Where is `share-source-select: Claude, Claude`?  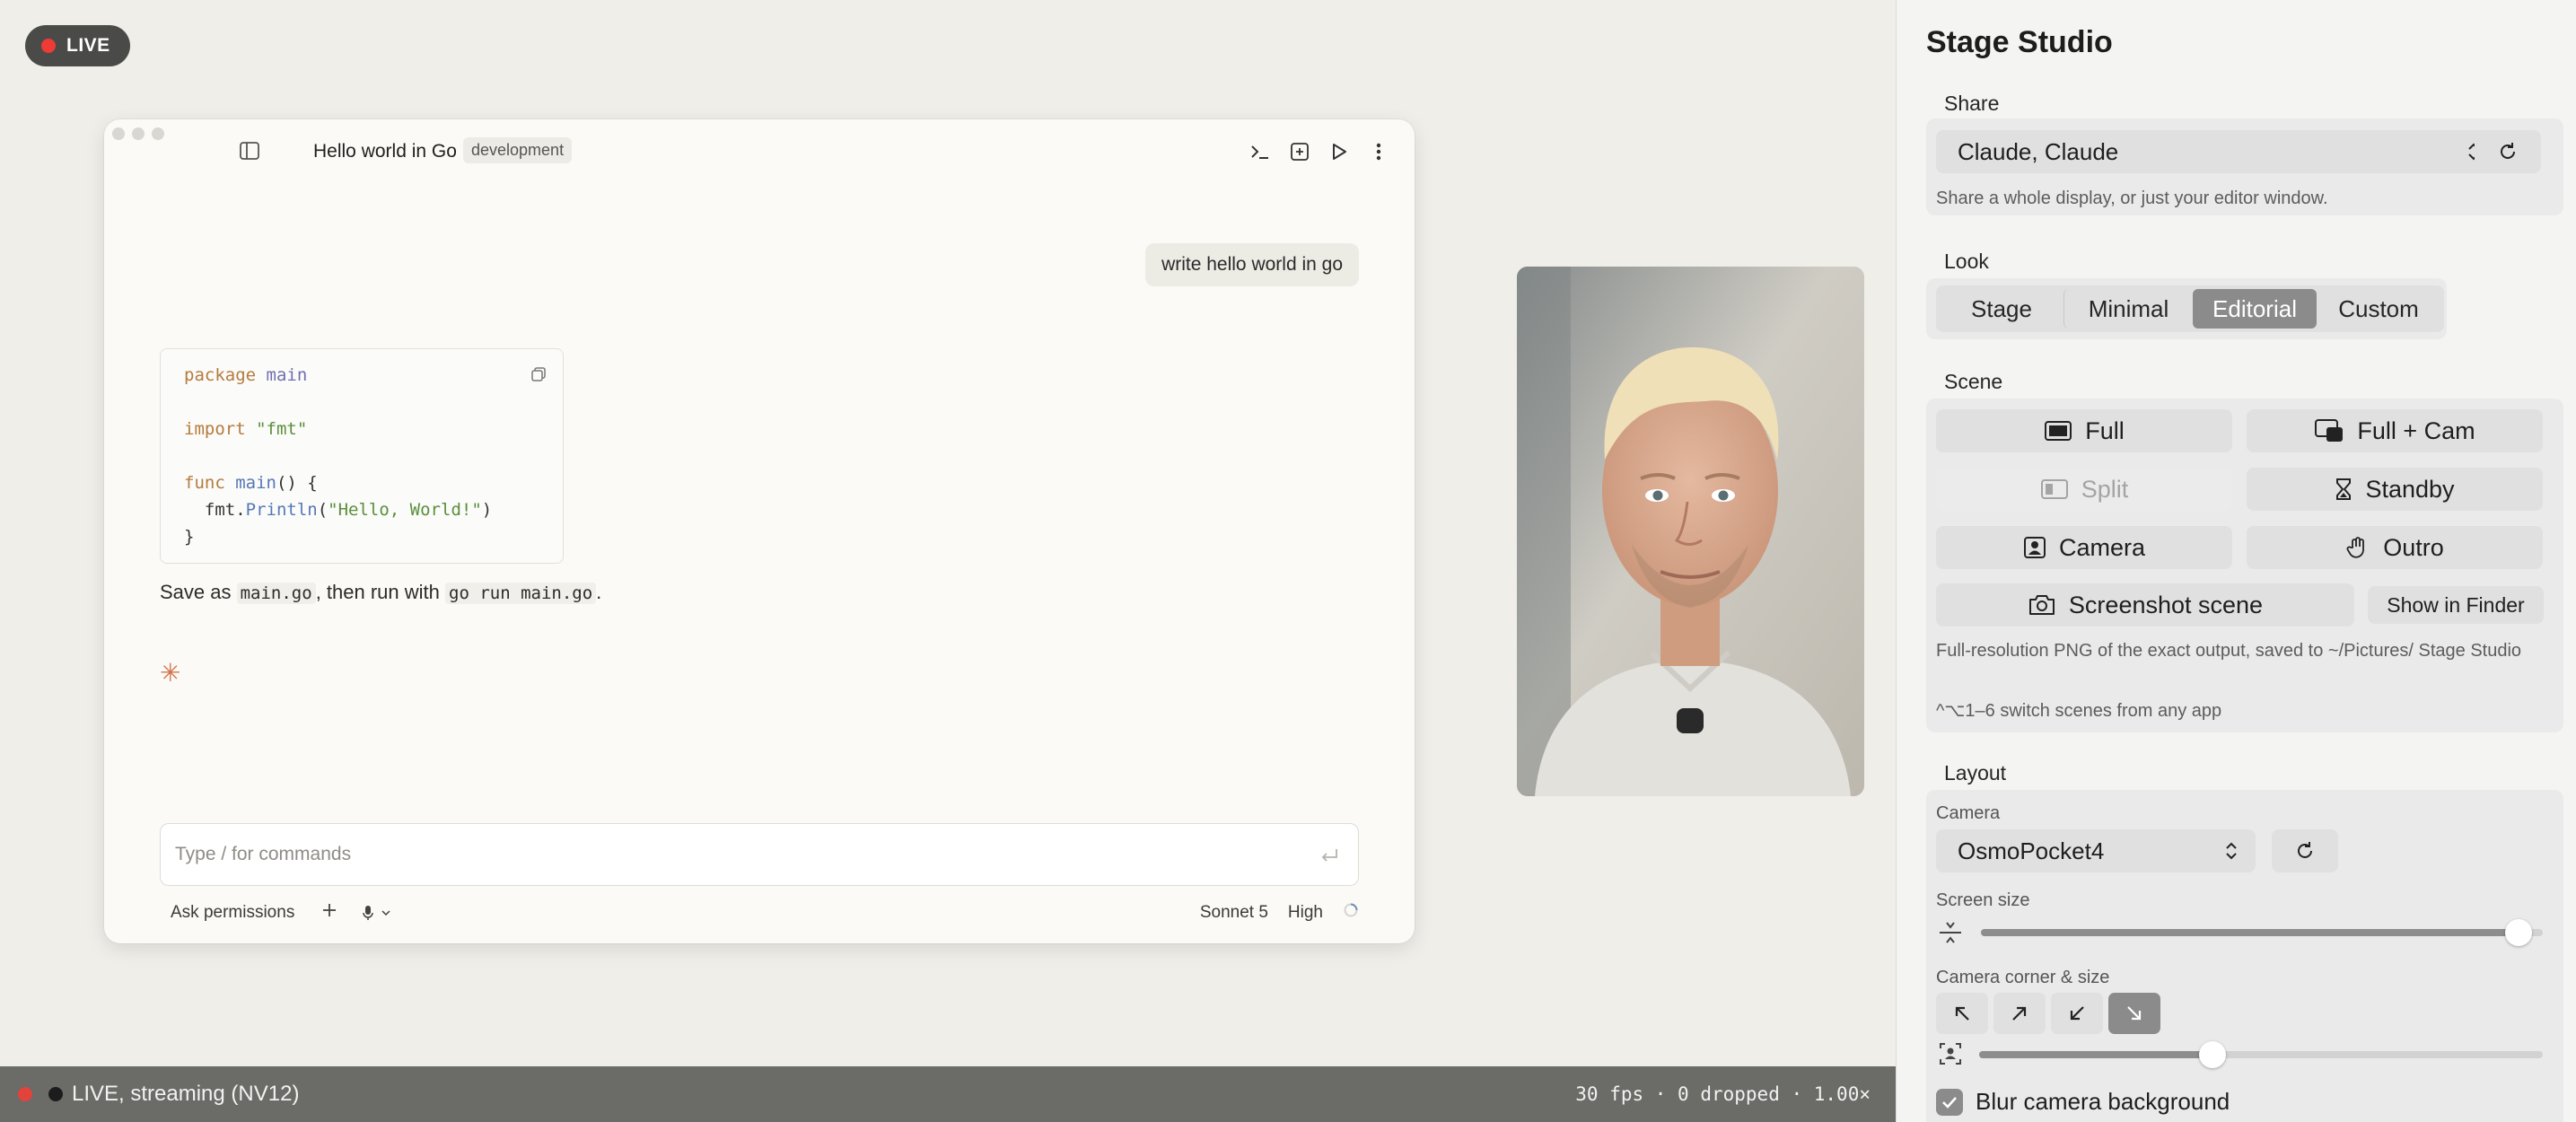
share-source-select: Claude, Claude is located at coordinates (2217, 151).